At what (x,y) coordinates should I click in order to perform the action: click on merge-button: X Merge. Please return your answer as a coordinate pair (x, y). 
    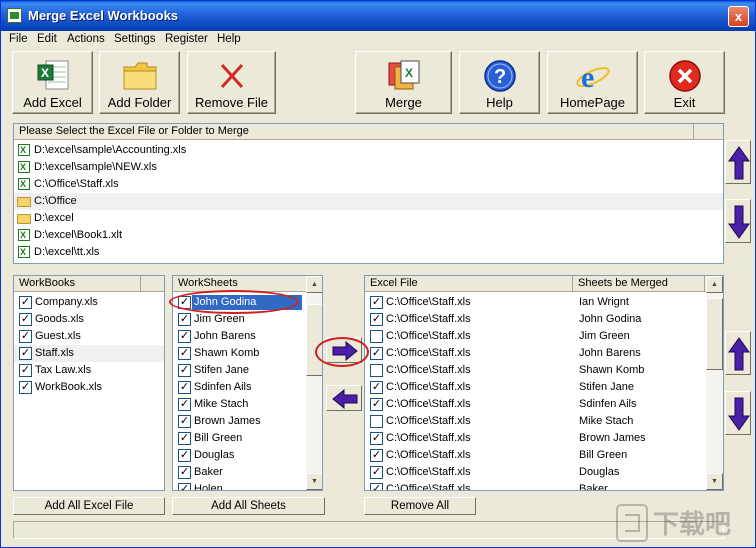
    Looking at the image, I should click on (403, 82).